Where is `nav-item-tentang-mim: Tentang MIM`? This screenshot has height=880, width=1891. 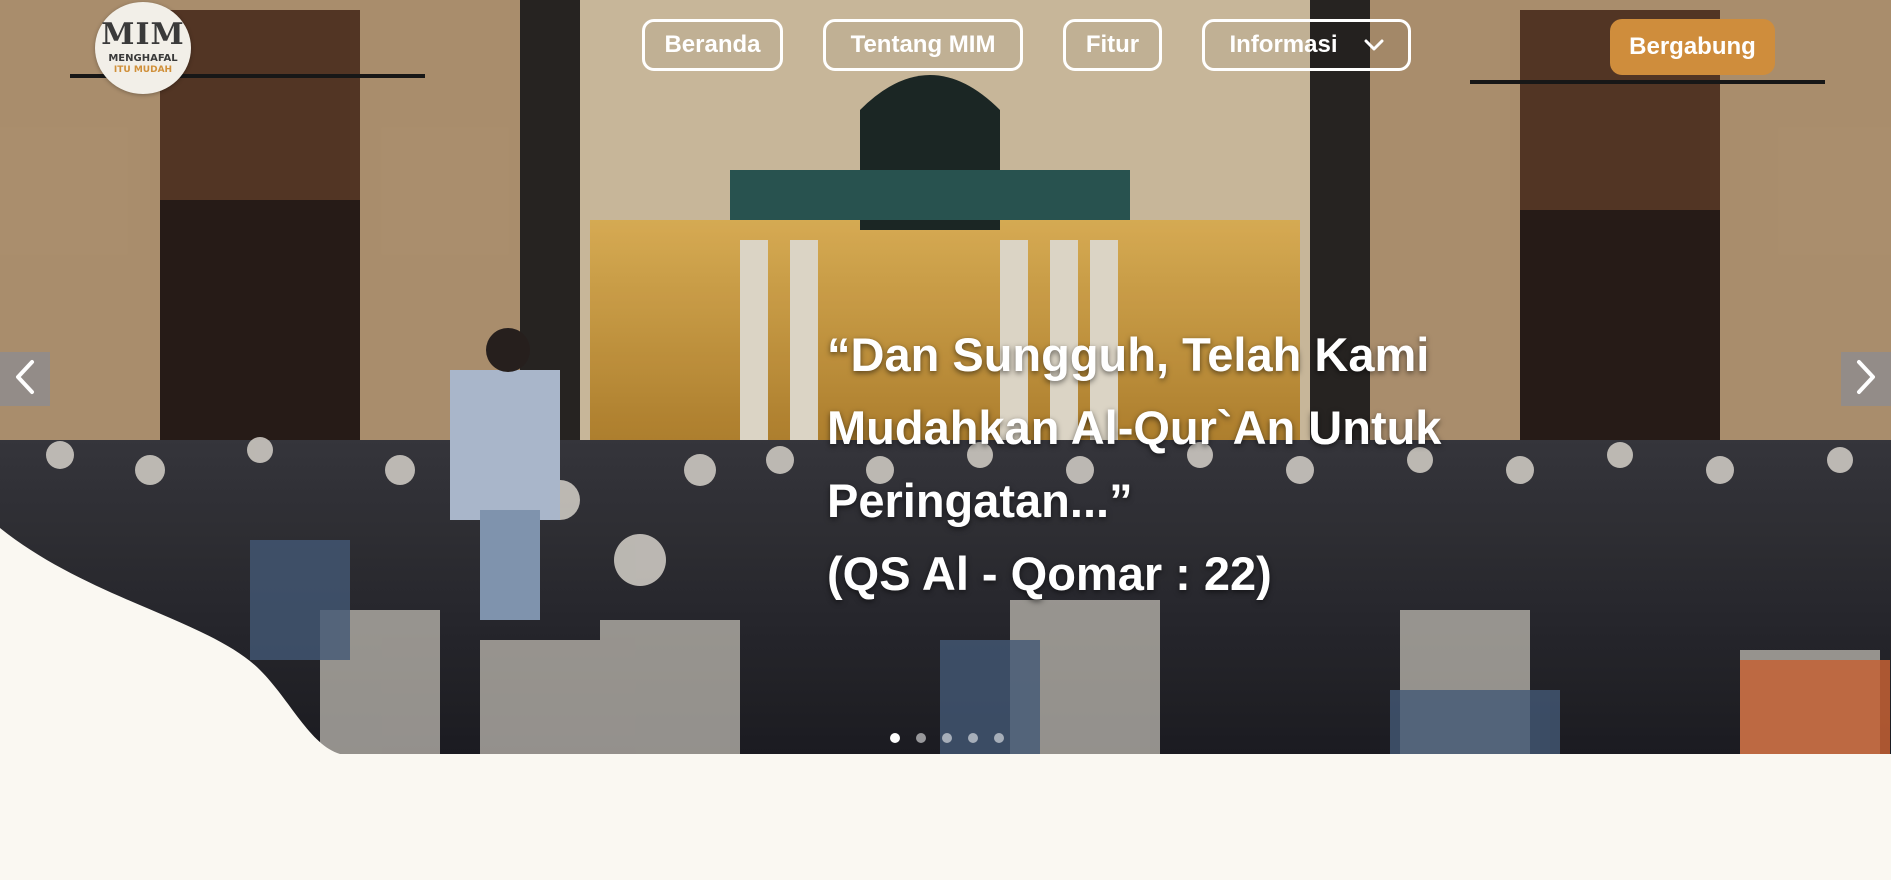
nav-item-tentang-mim: Tentang MIM is located at coordinates (923, 45).